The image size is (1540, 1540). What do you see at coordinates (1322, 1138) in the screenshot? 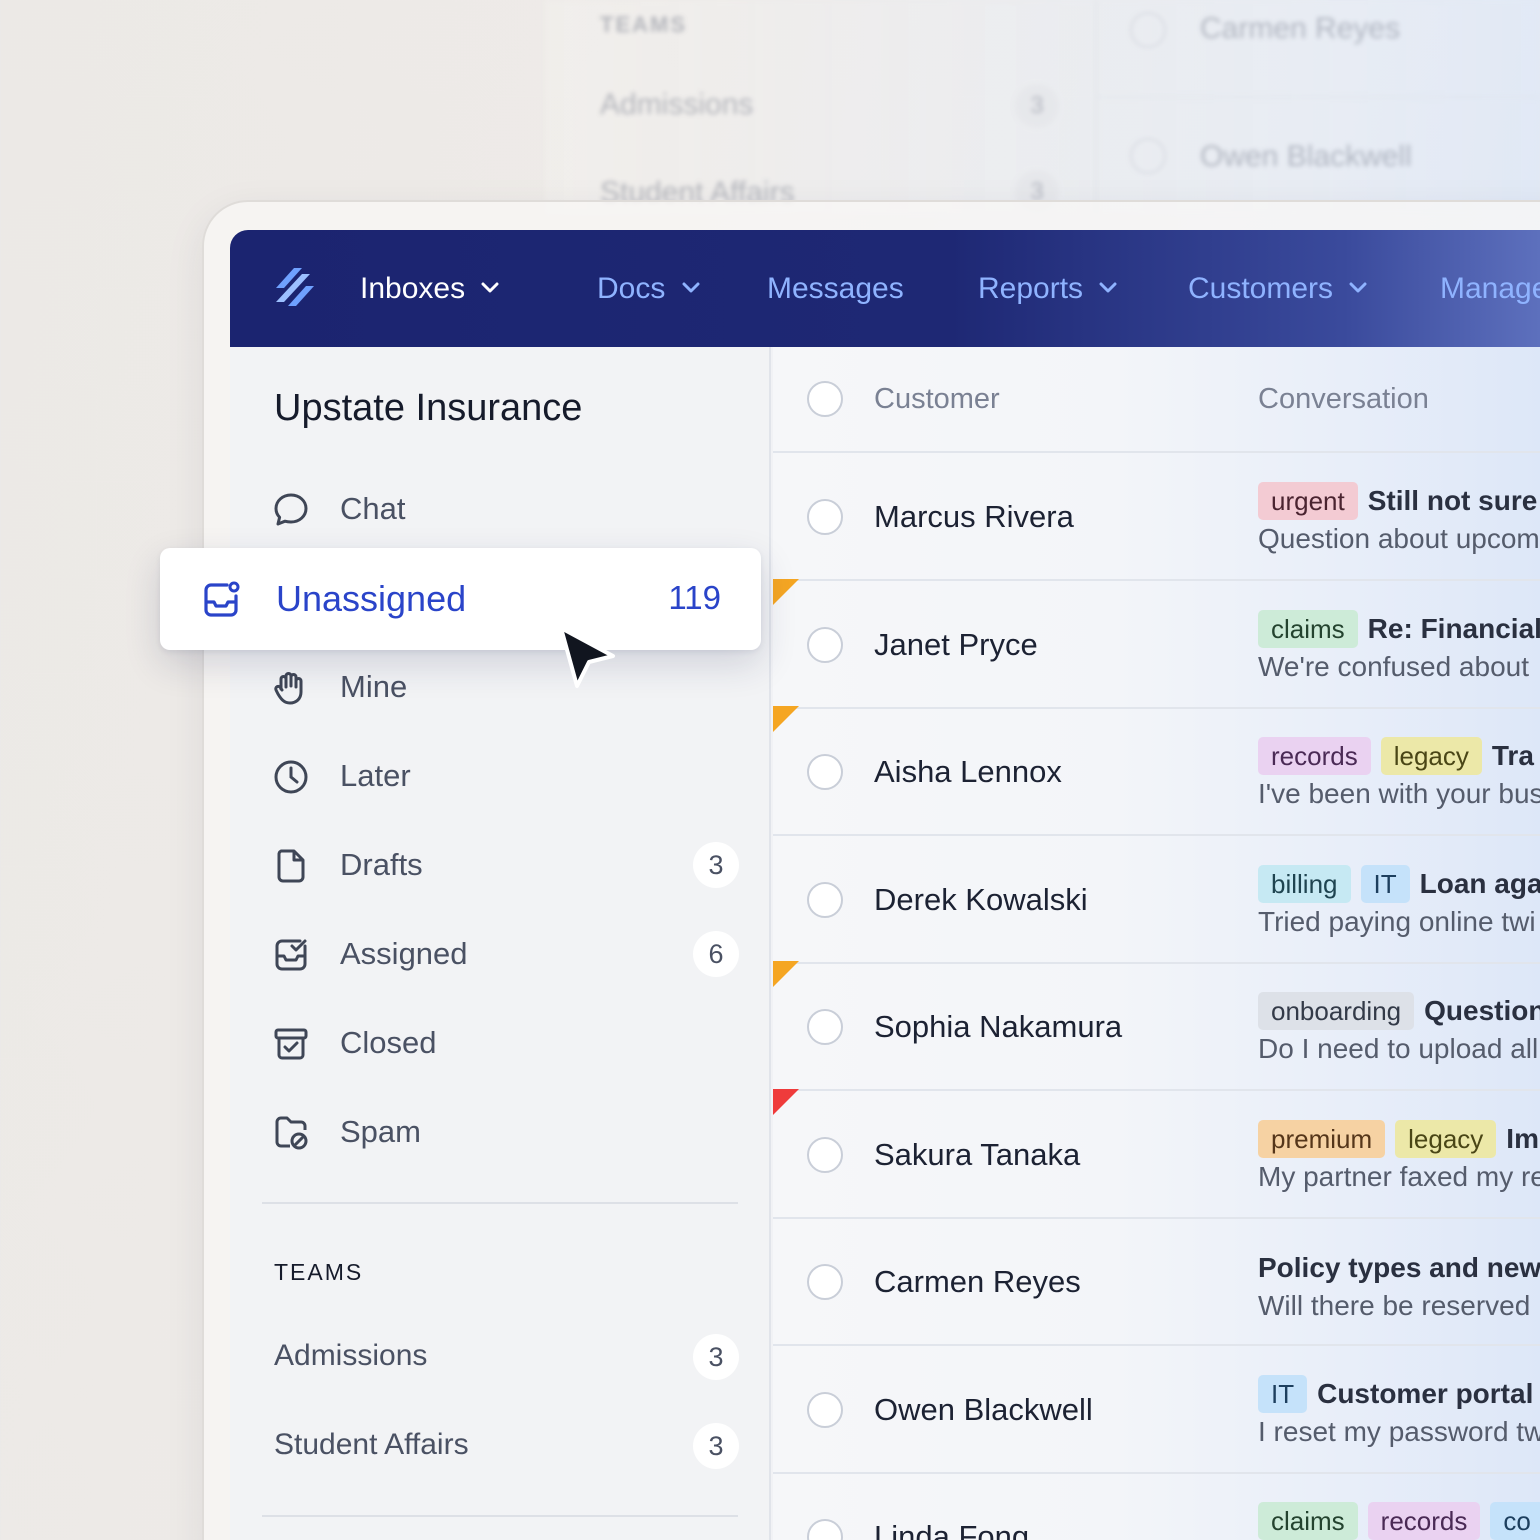
I see `tag-badge: premium` at bounding box center [1322, 1138].